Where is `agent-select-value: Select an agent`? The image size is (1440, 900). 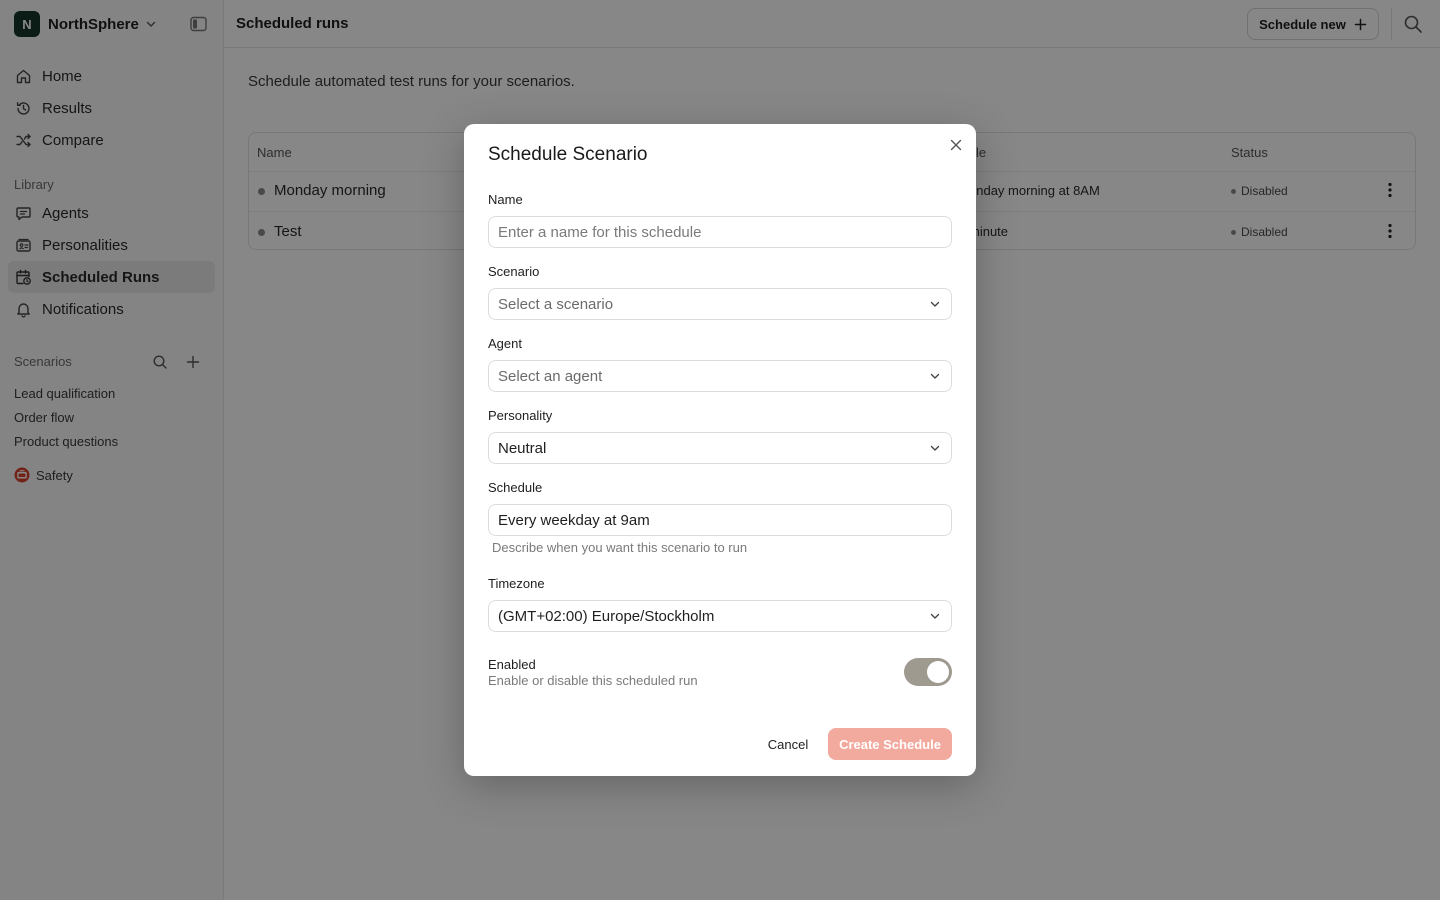
agent-select-value: Select an agent is located at coordinates (550, 376).